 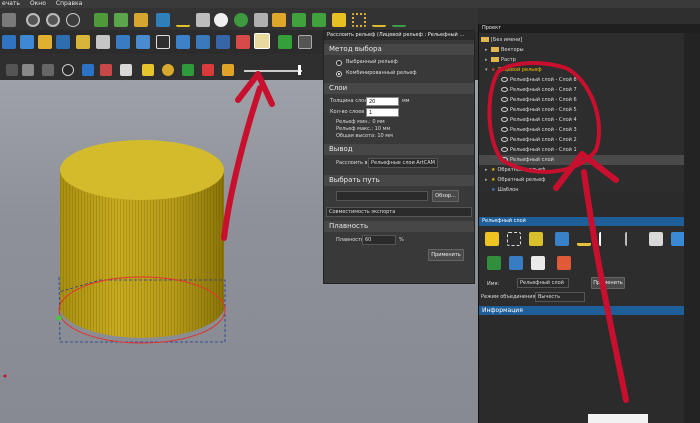 I want to click on grid-icon, so click(x=305, y=42).